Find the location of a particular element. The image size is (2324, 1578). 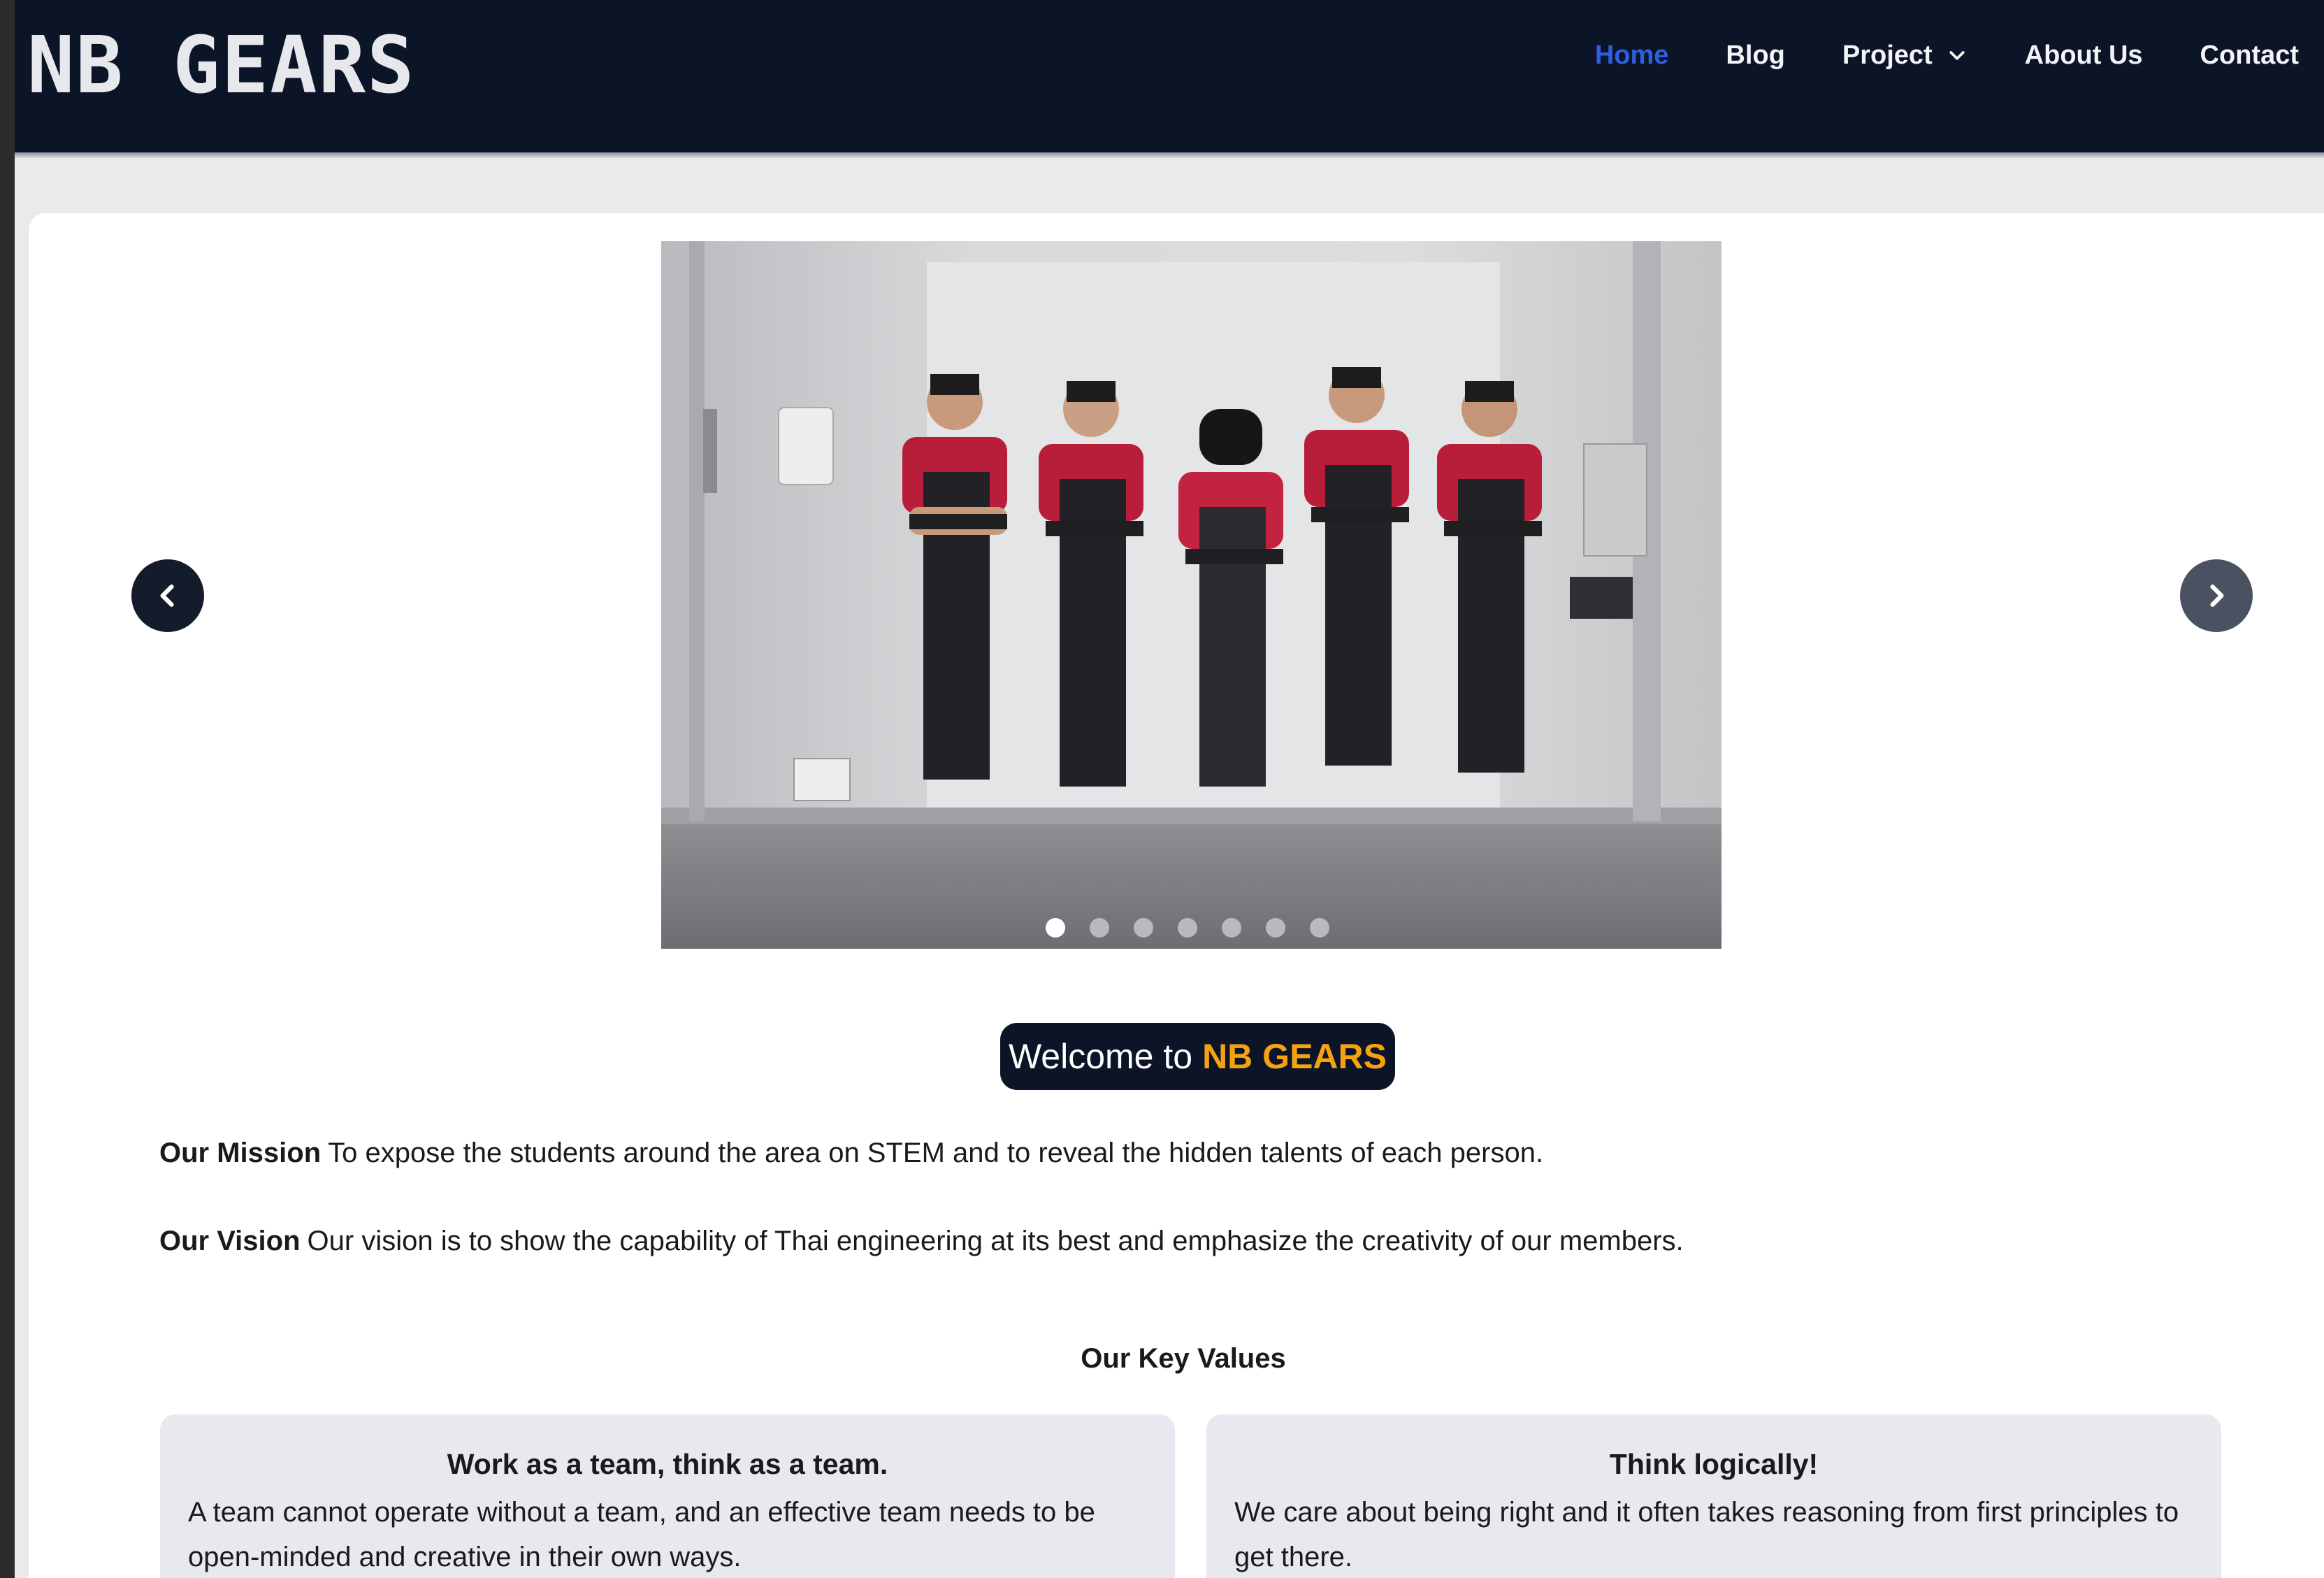

logo-text: NB GEARS is located at coordinates (222, 65).